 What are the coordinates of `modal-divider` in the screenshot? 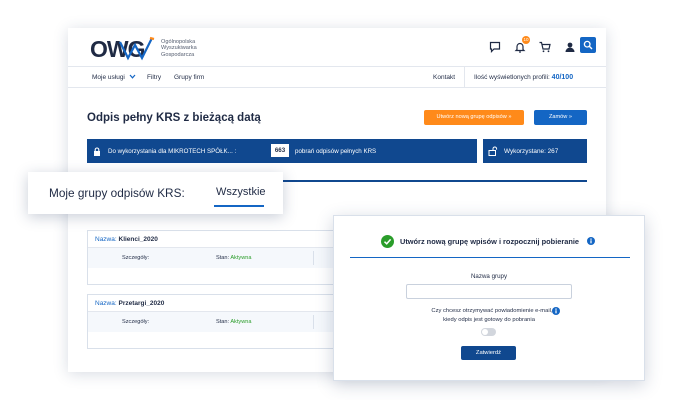 It's located at (490, 257).